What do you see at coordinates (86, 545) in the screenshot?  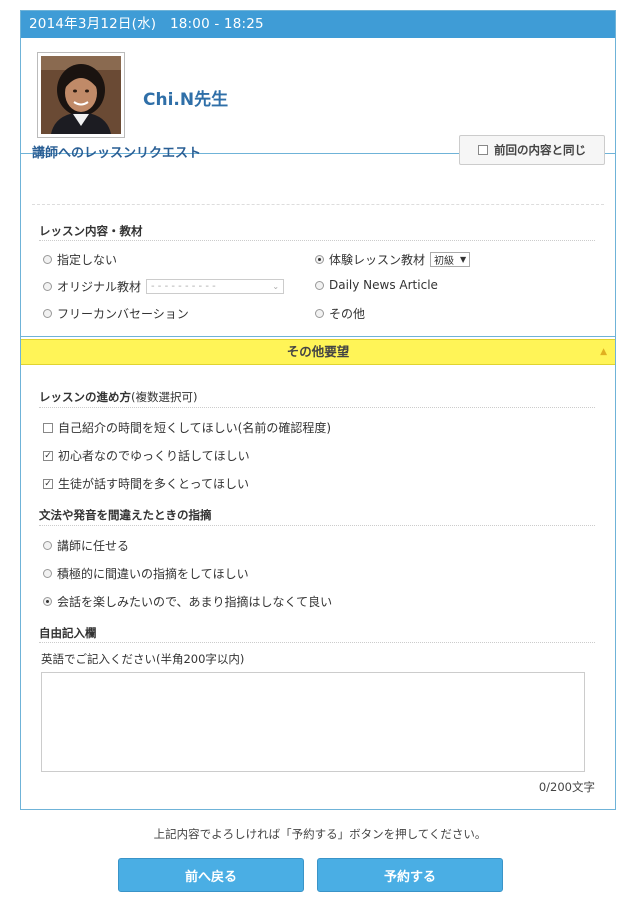 I see `correction-option-teacher: 講師に任せる` at bounding box center [86, 545].